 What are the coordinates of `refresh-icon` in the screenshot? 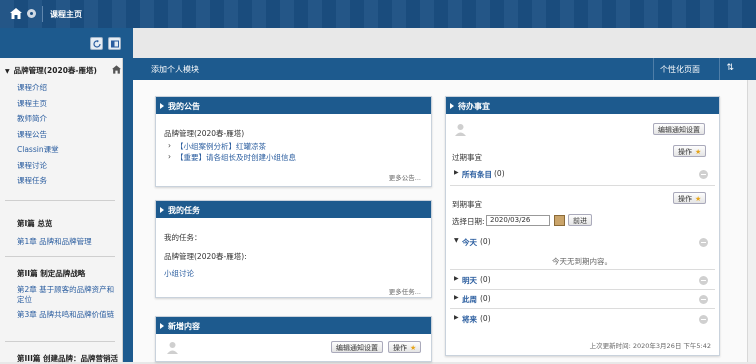 It's located at (96, 43).